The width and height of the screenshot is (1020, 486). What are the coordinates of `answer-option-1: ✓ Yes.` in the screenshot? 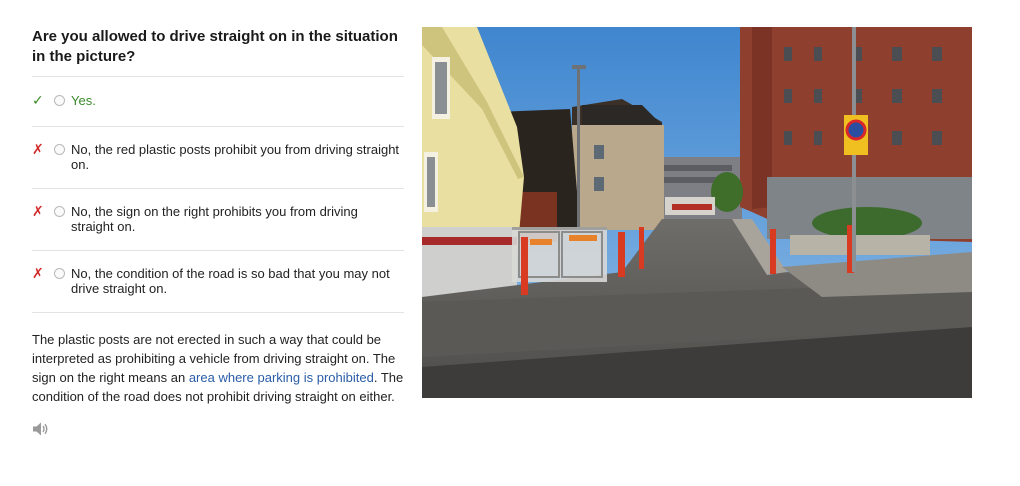 It's located at (218, 102).